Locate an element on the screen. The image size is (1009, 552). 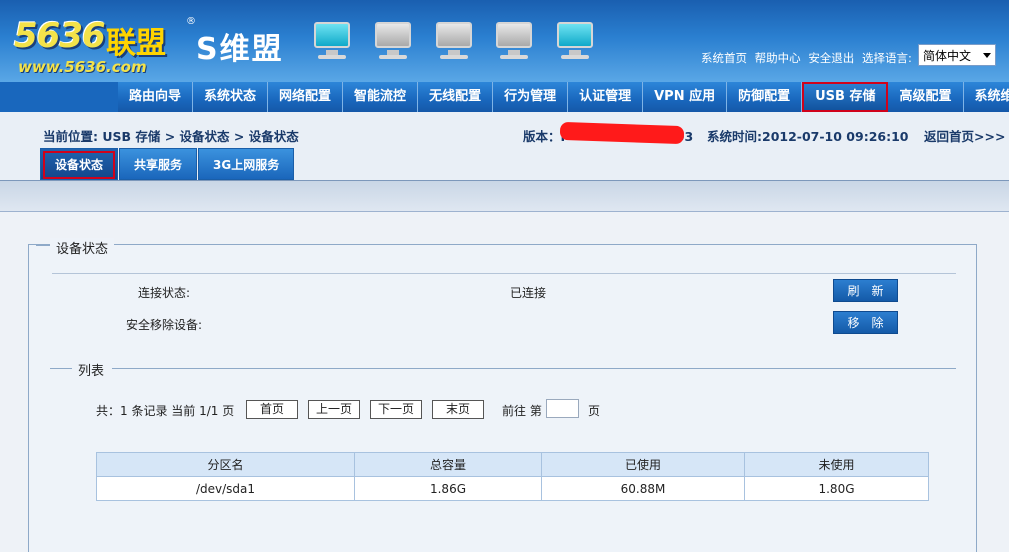
language-select: 简体中文 is located at coordinates (957, 55).